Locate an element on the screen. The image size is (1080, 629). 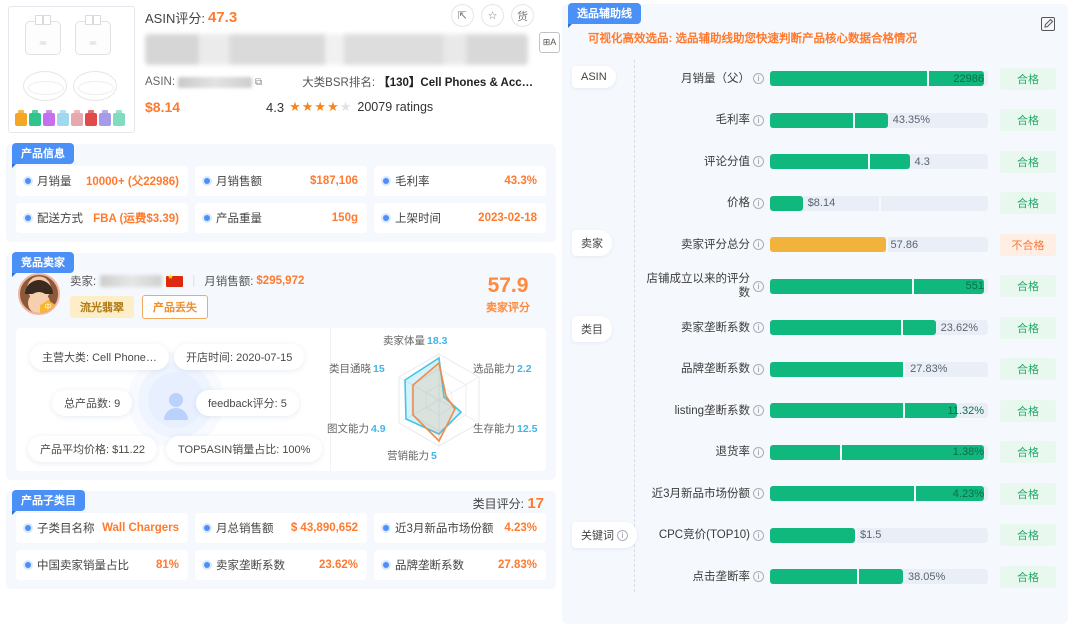
product-title is located at coordinates (336, 49).